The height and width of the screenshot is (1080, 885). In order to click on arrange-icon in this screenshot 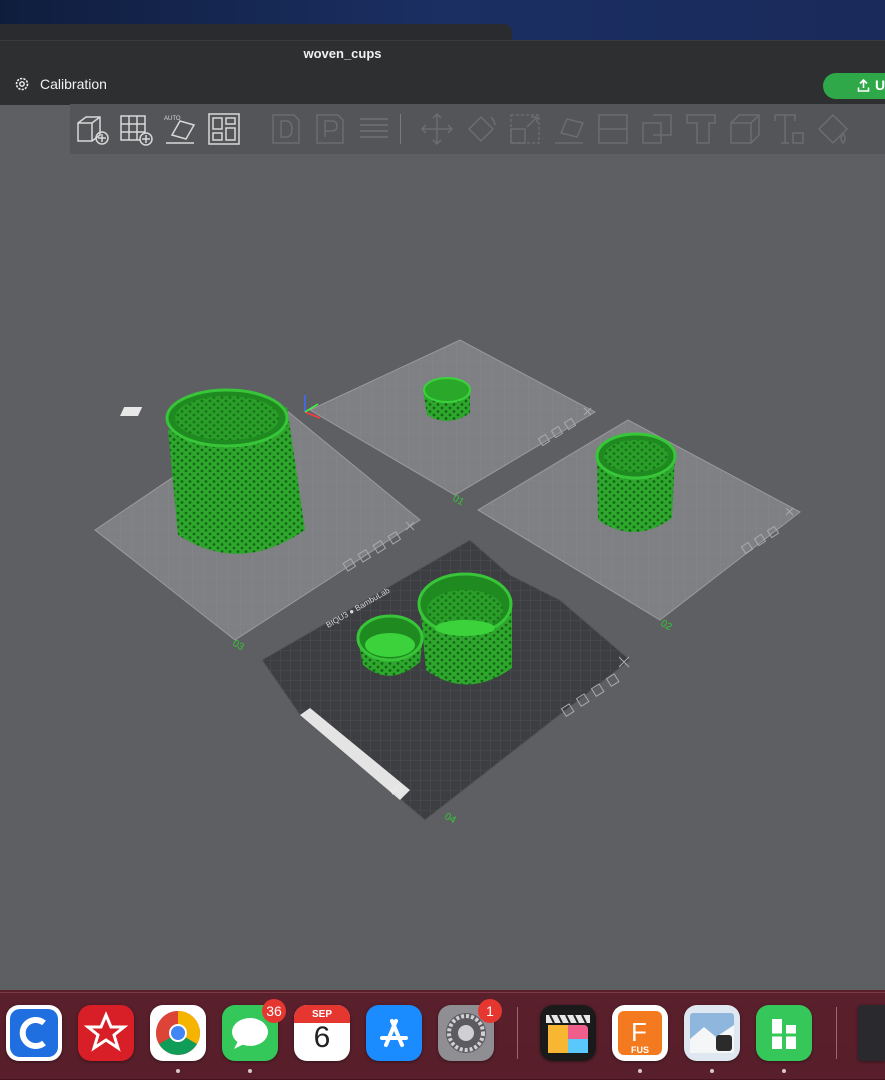, I will do `click(224, 129)`.